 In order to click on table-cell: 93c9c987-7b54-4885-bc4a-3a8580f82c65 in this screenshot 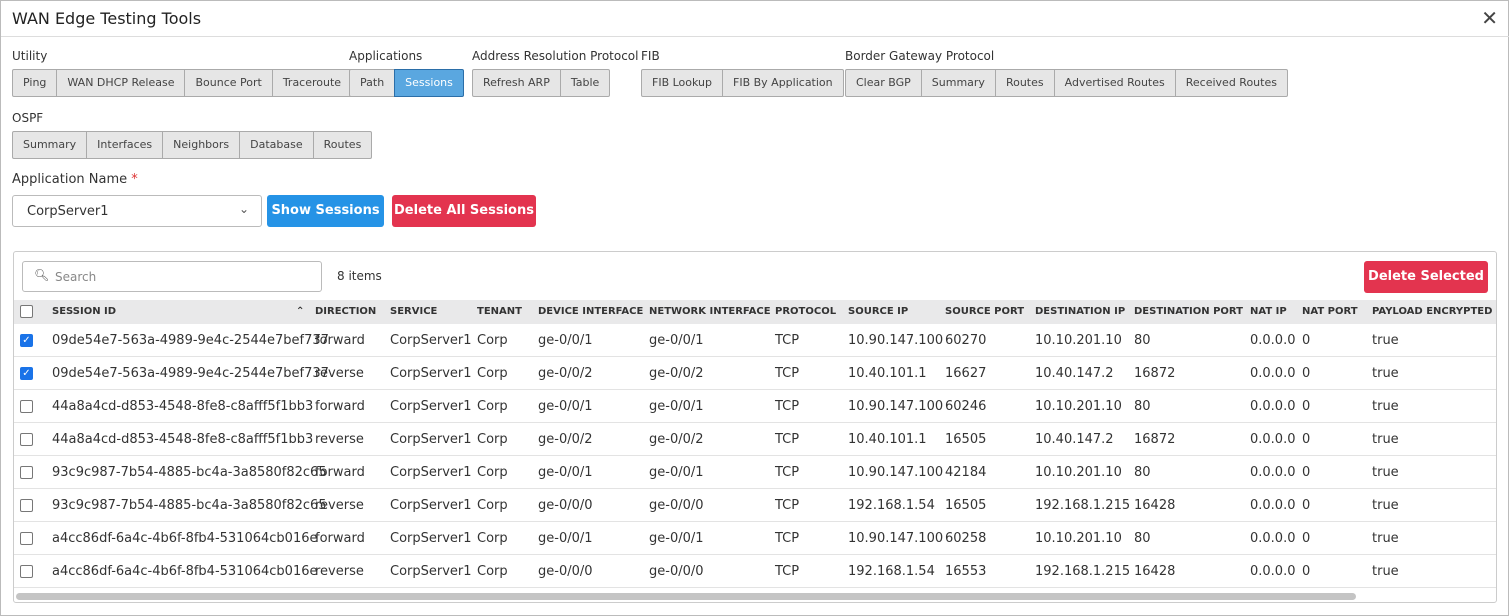, I will do `click(189, 472)`.